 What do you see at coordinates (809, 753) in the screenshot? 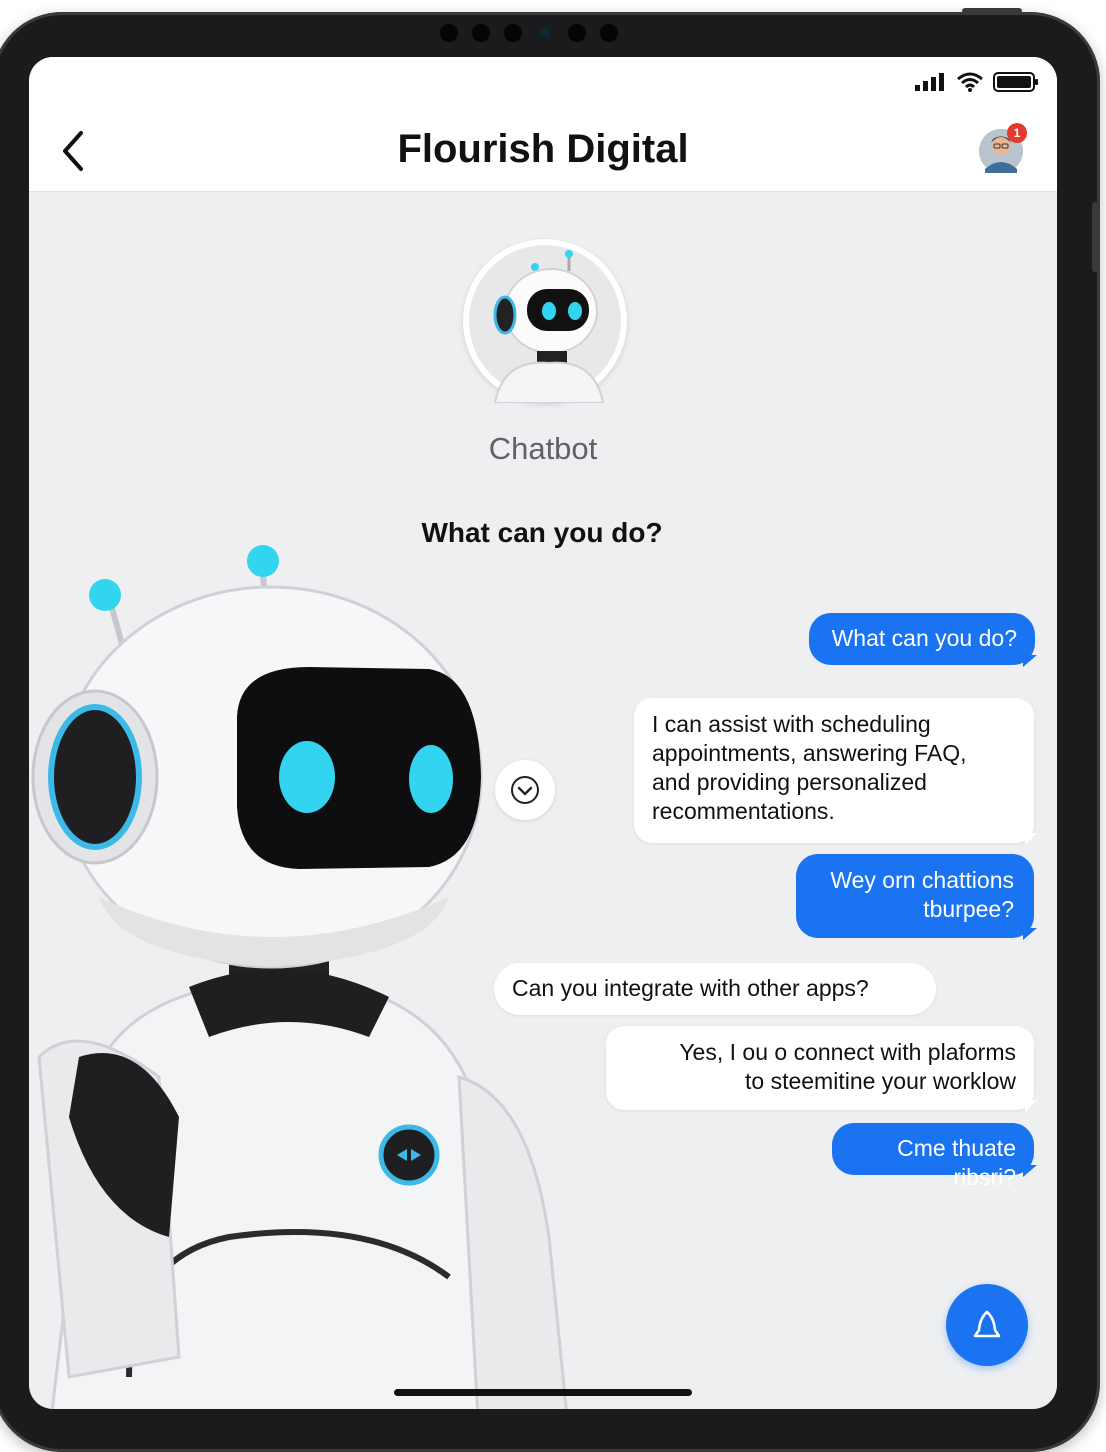
I see `message-line: appointments, answering FAQ,` at bounding box center [809, 753].